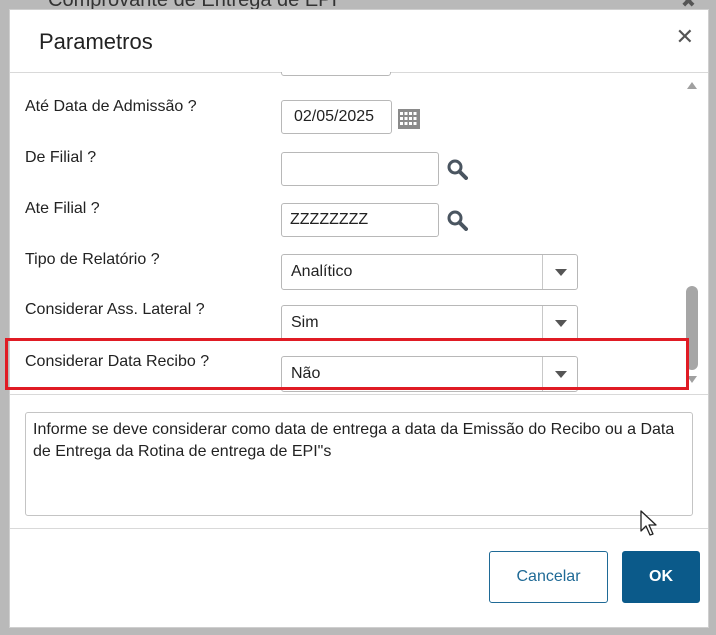 This screenshot has width=716, height=635. I want to click on dialog-header: Parametros ✕, so click(359, 41).